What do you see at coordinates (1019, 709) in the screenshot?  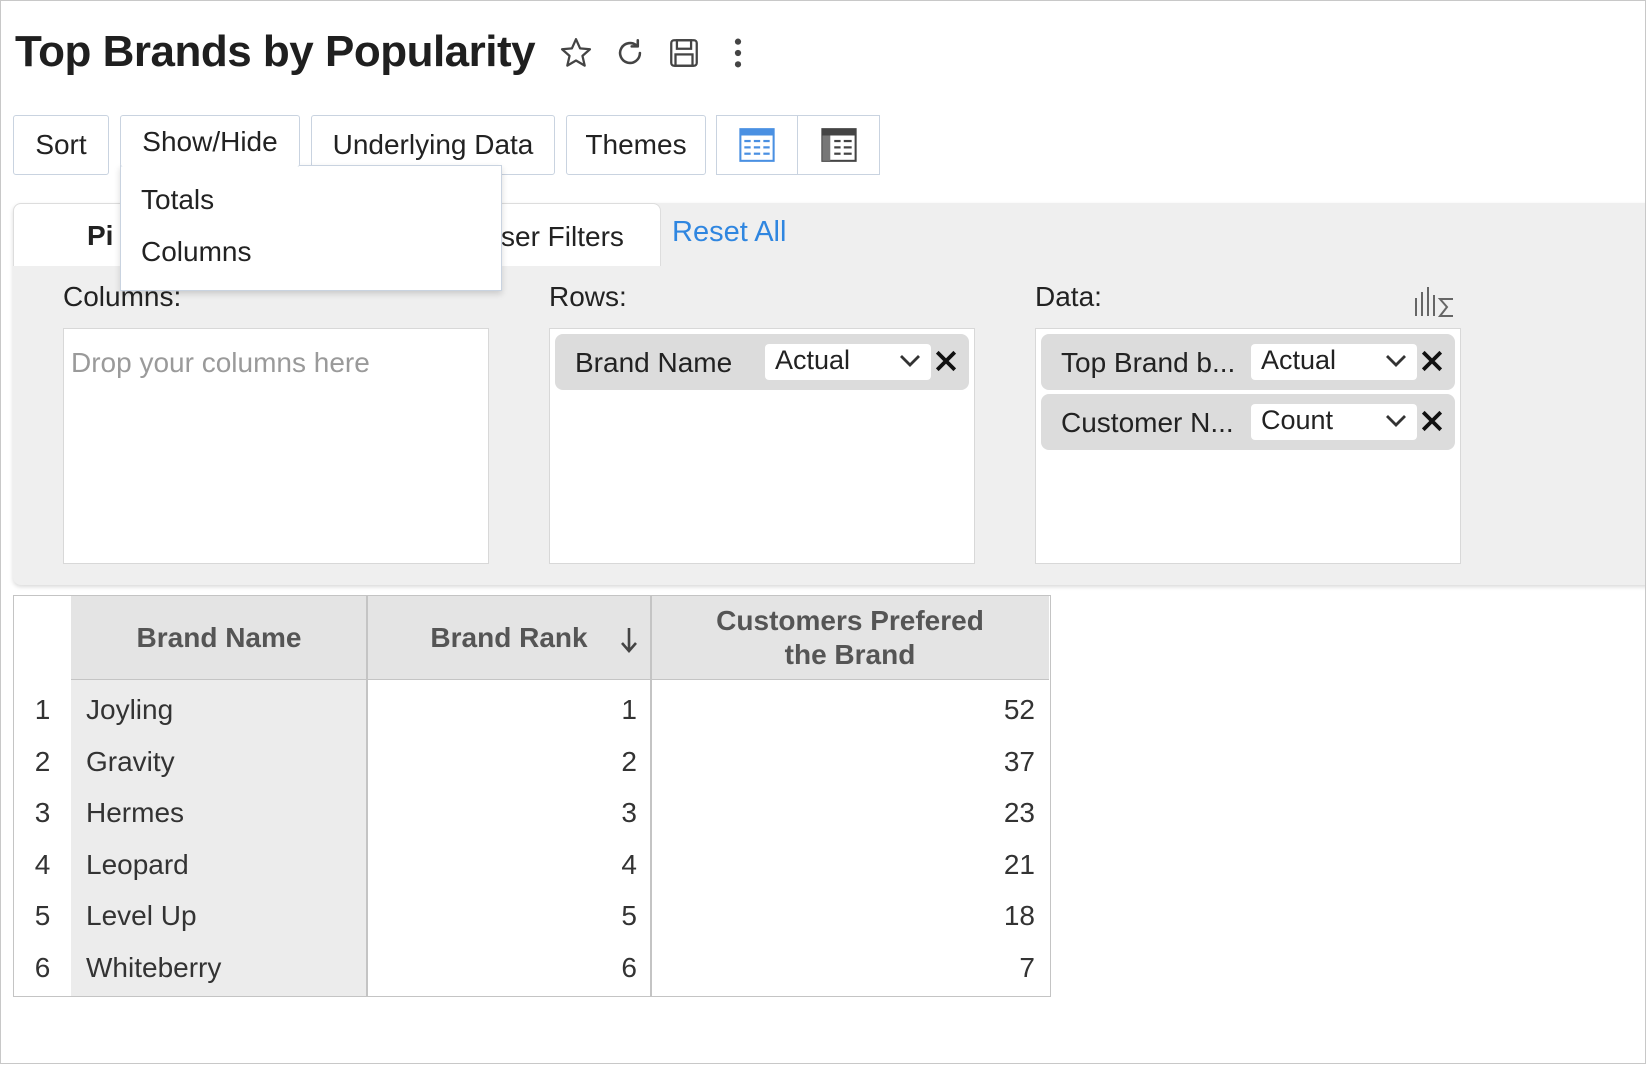 I see `cell-customers: 52` at bounding box center [1019, 709].